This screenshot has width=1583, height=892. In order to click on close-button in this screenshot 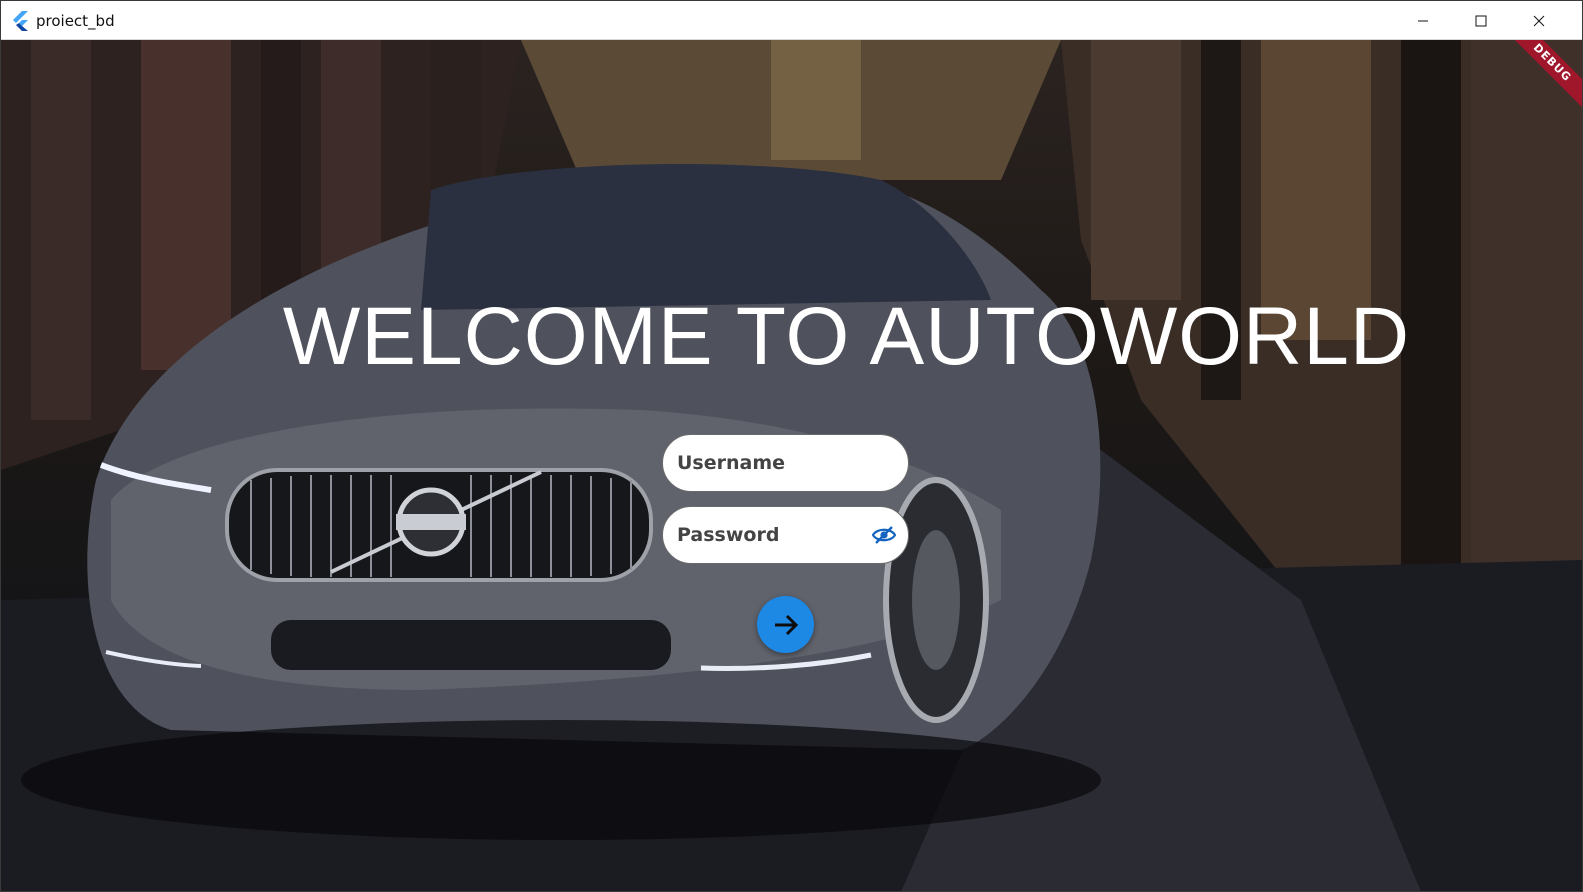, I will do `click(1539, 20)`.